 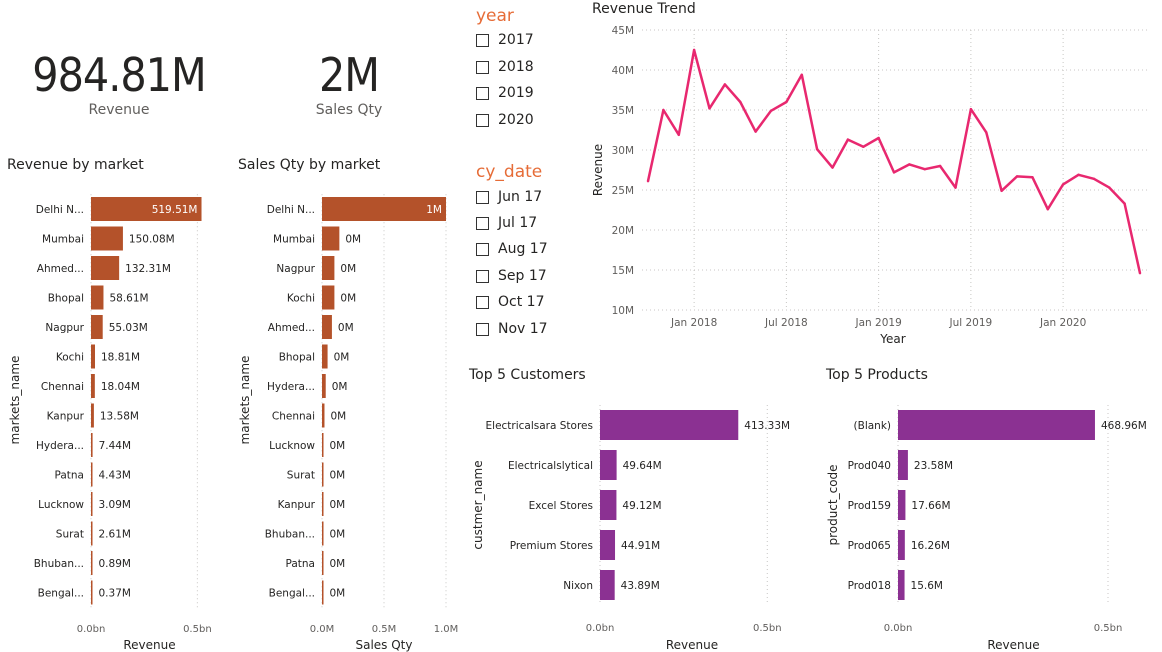 What do you see at coordinates (119, 83) in the screenshot?
I see `kpi-card-revenue: 984.81M Revenue` at bounding box center [119, 83].